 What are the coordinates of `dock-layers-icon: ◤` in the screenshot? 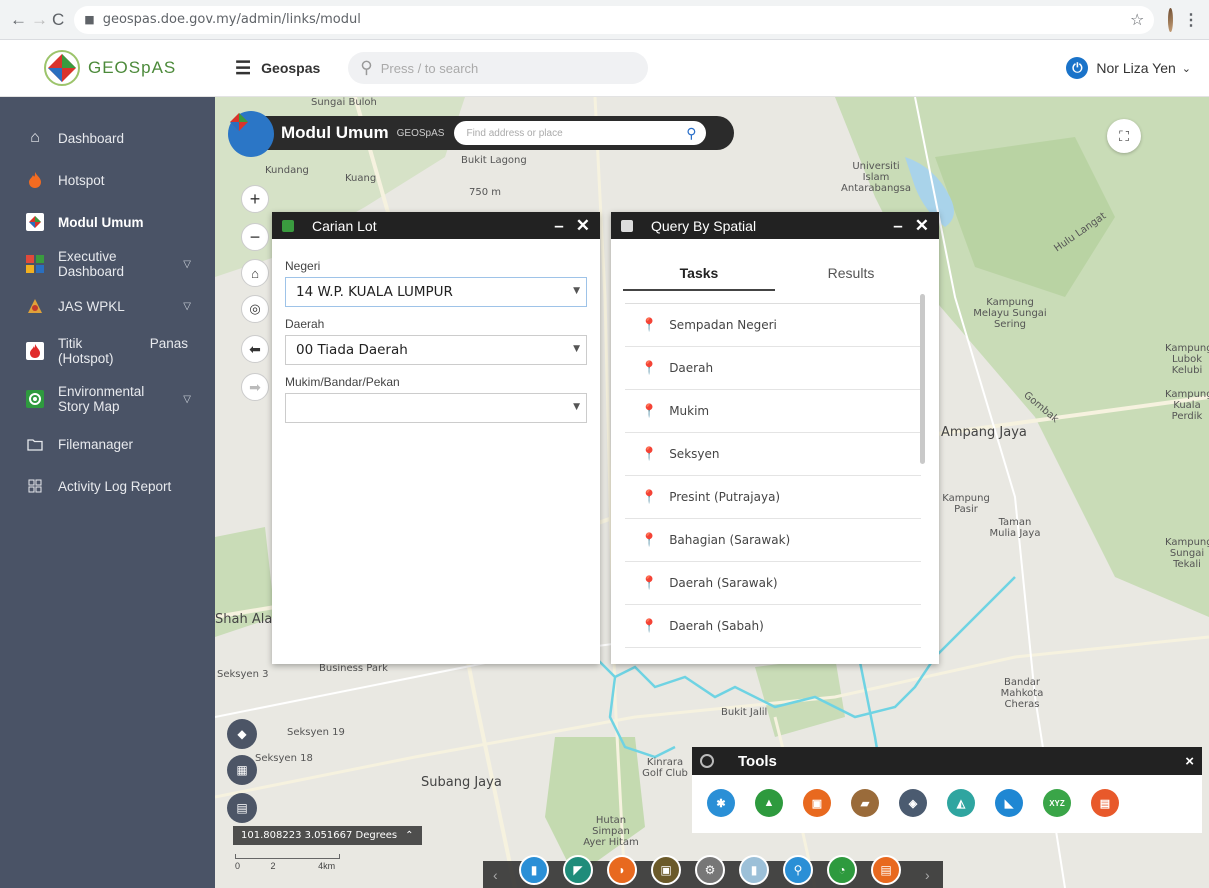 It's located at (578, 870).